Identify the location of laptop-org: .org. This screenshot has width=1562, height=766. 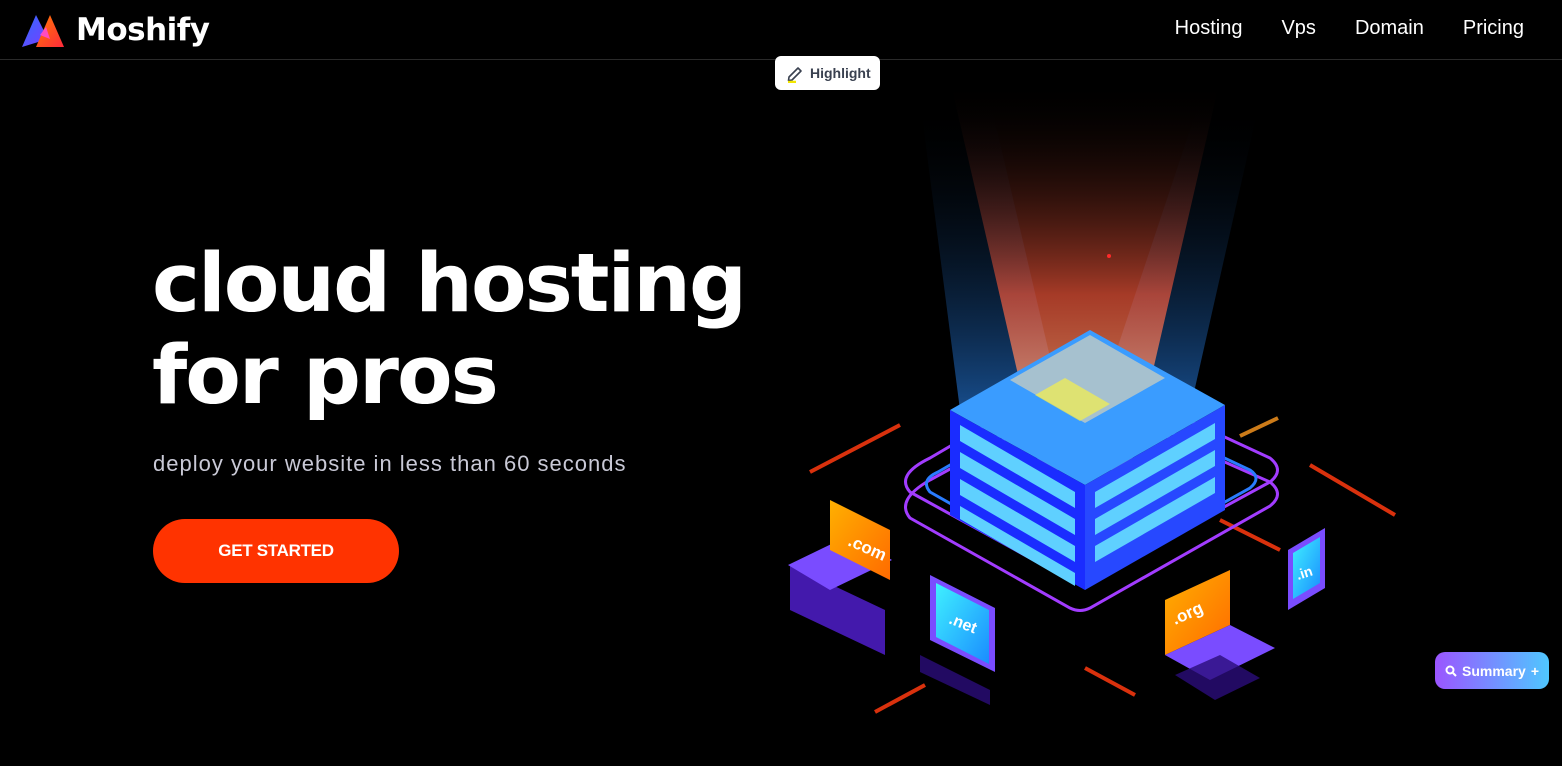
(1220, 635).